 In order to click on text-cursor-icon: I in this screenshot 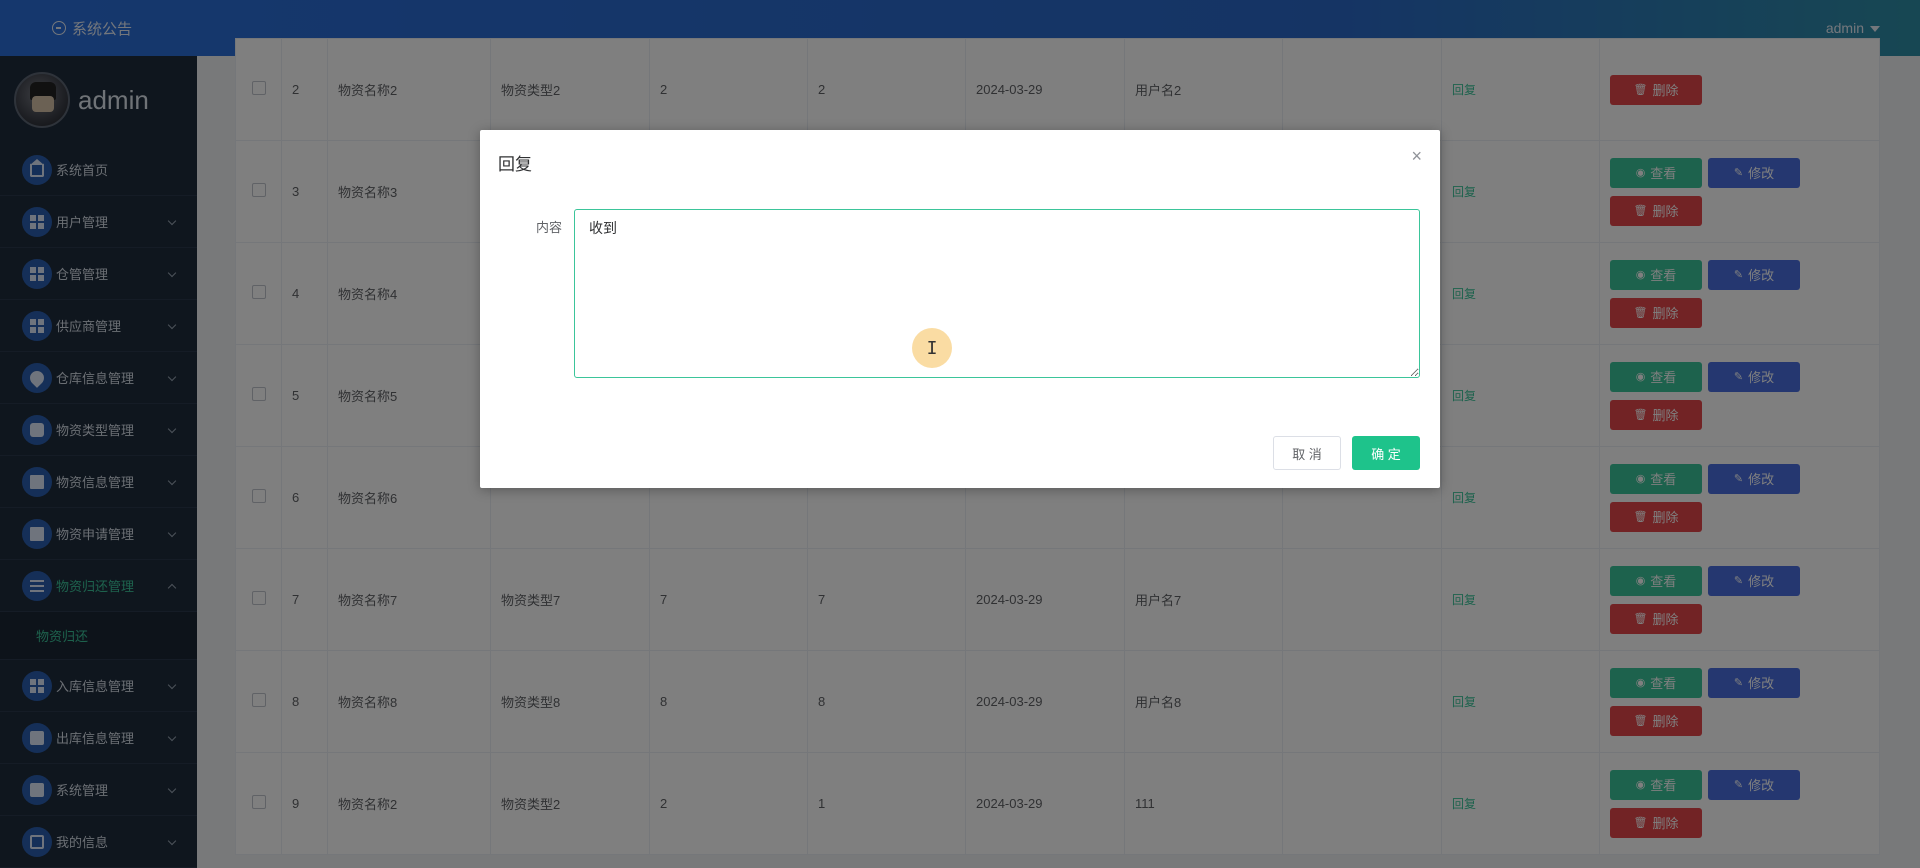, I will do `click(932, 348)`.